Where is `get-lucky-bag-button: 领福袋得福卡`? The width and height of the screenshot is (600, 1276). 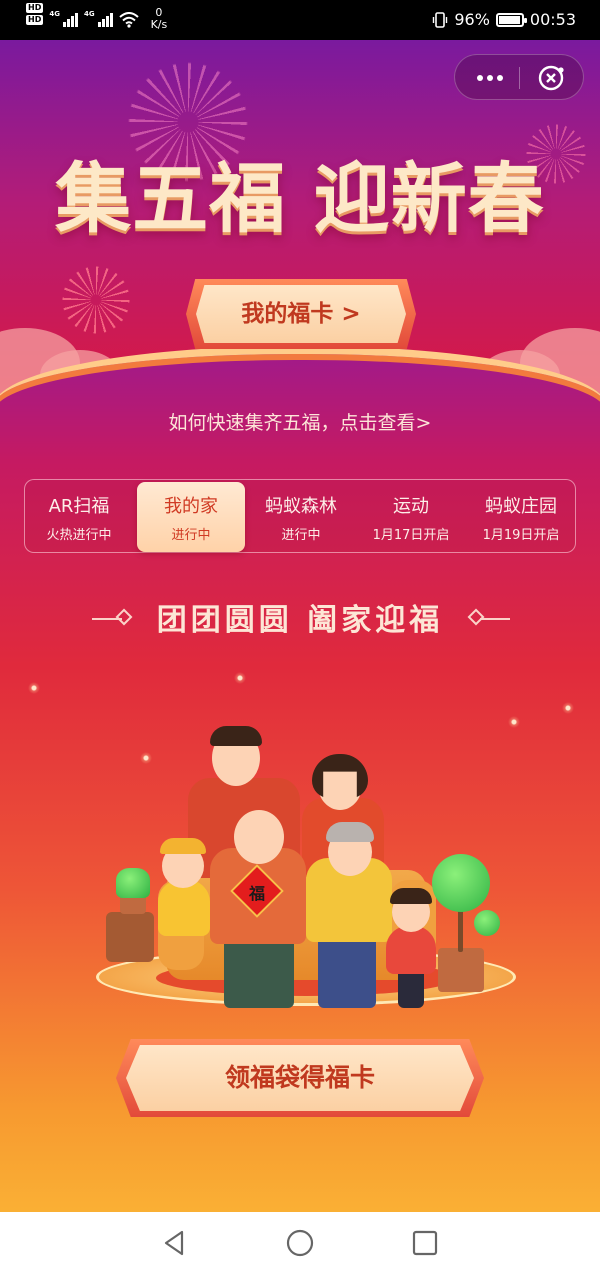
get-lucky-bag-button: 领福袋得福卡 is located at coordinates (300, 1078).